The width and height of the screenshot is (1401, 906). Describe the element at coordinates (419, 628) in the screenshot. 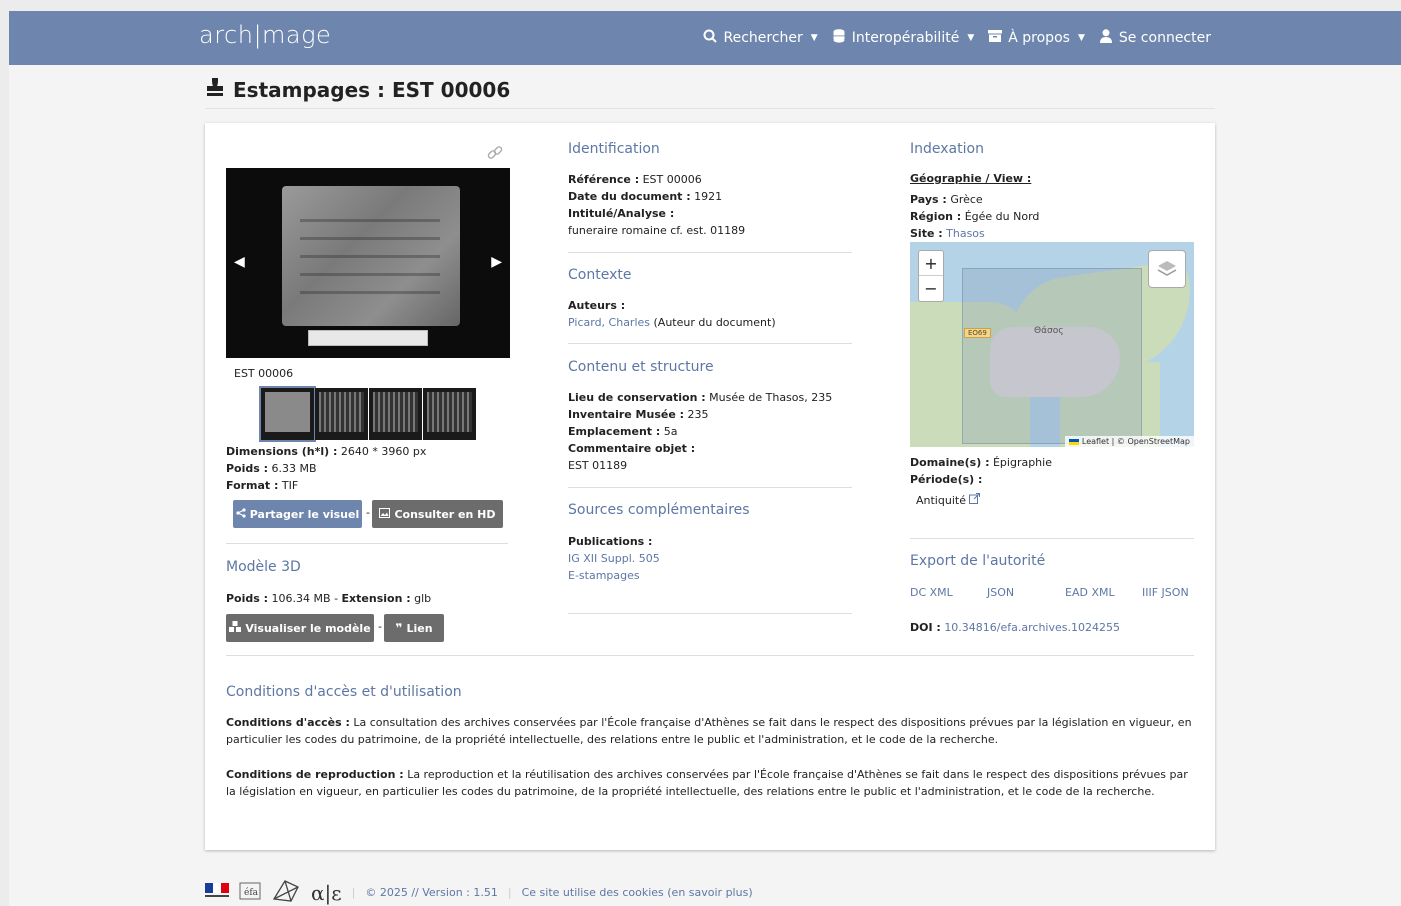

I see `model-link-label: Lien` at that location.